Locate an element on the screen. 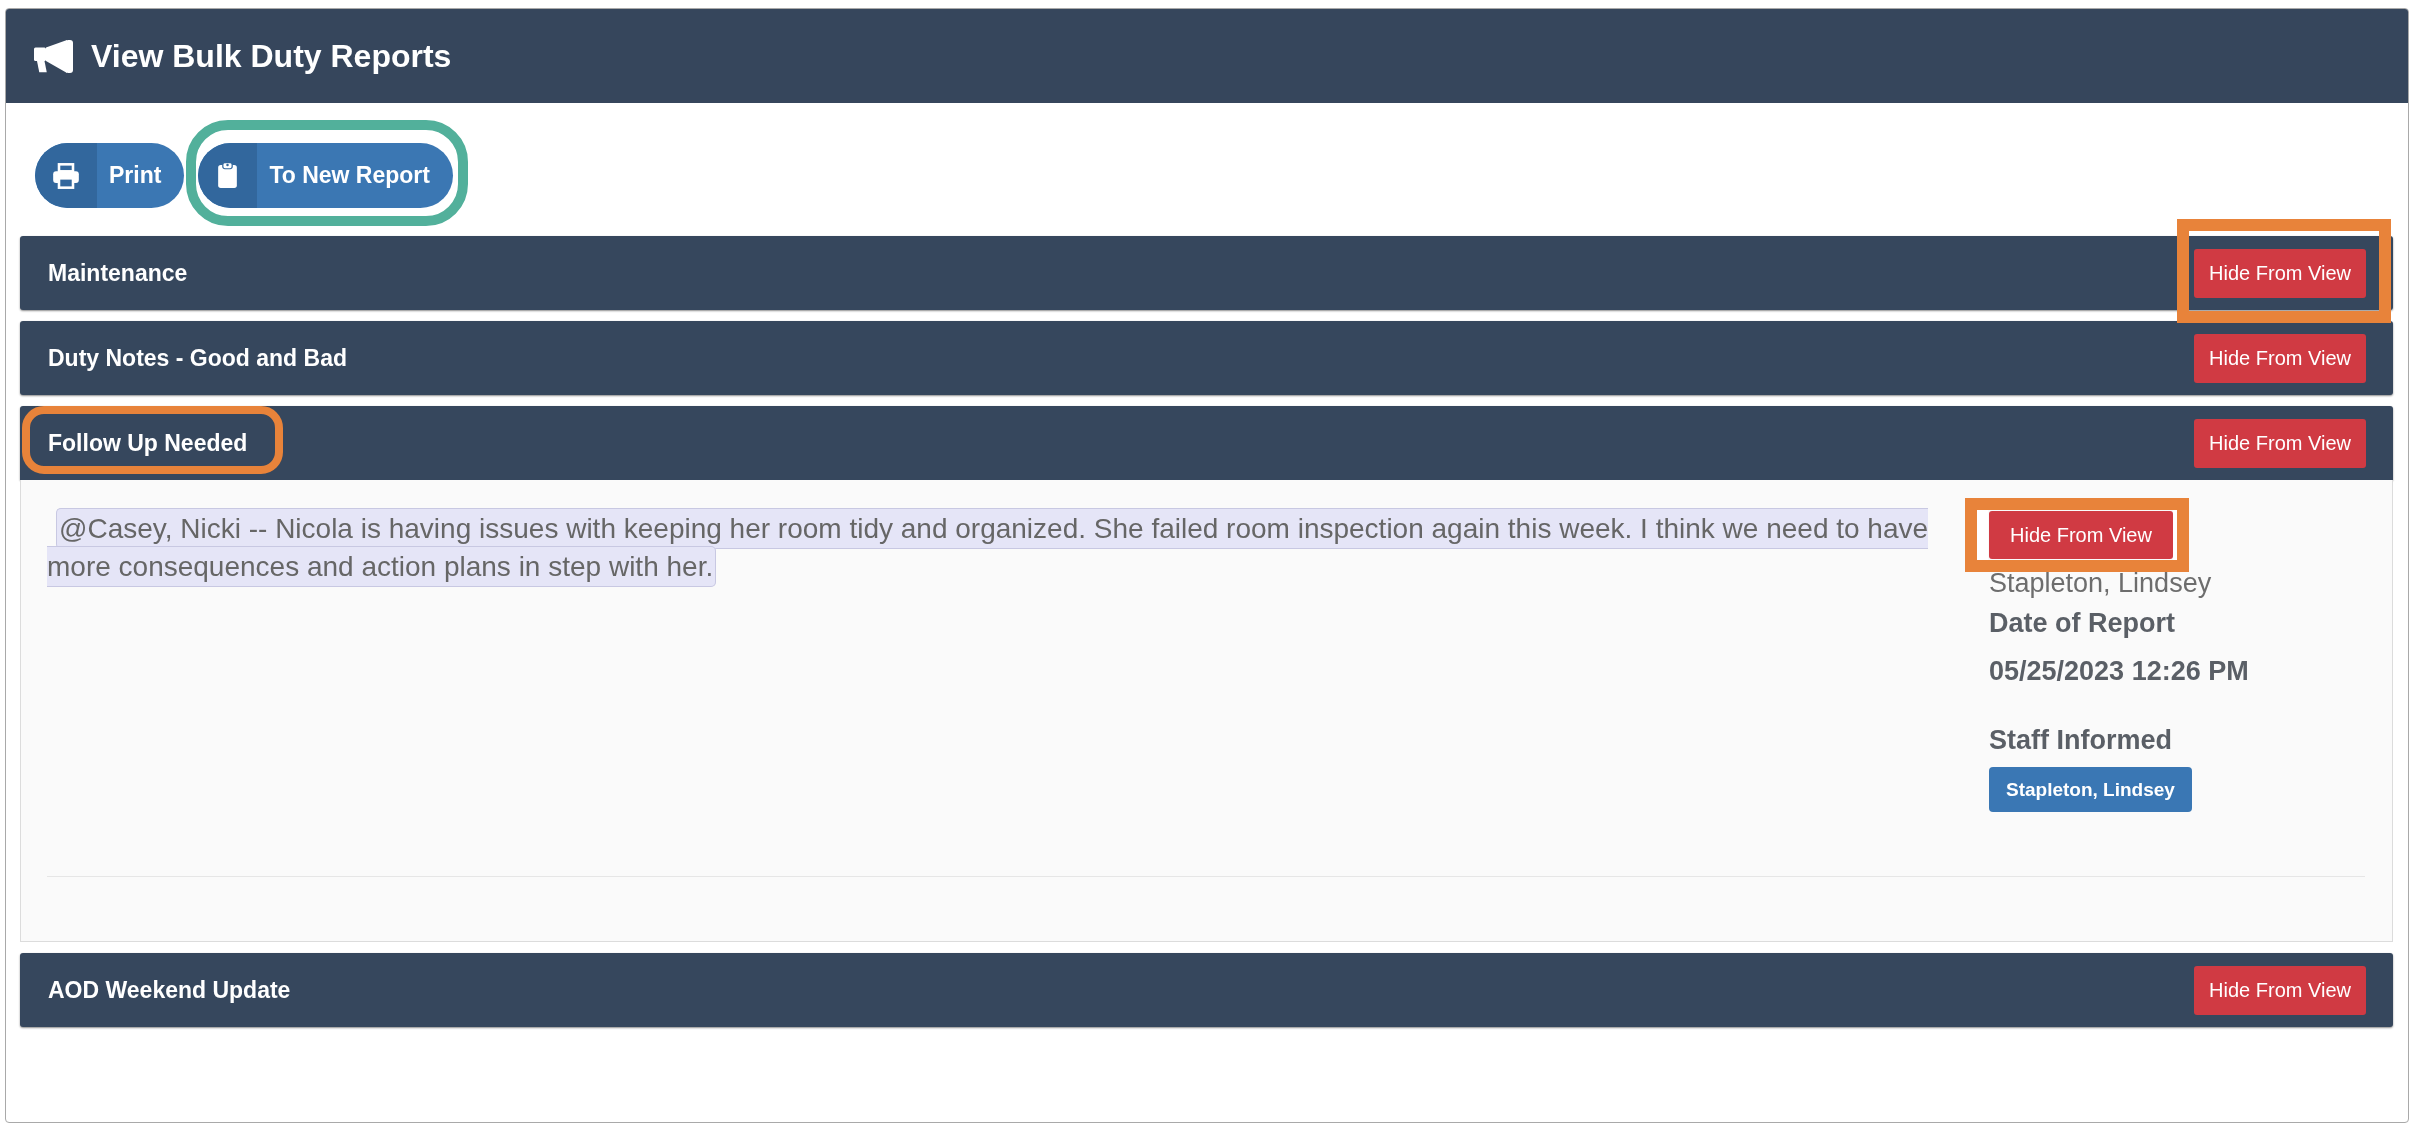 This screenshot has height=1140, width=2424. printer-icon is located at coordinates (66, 175).